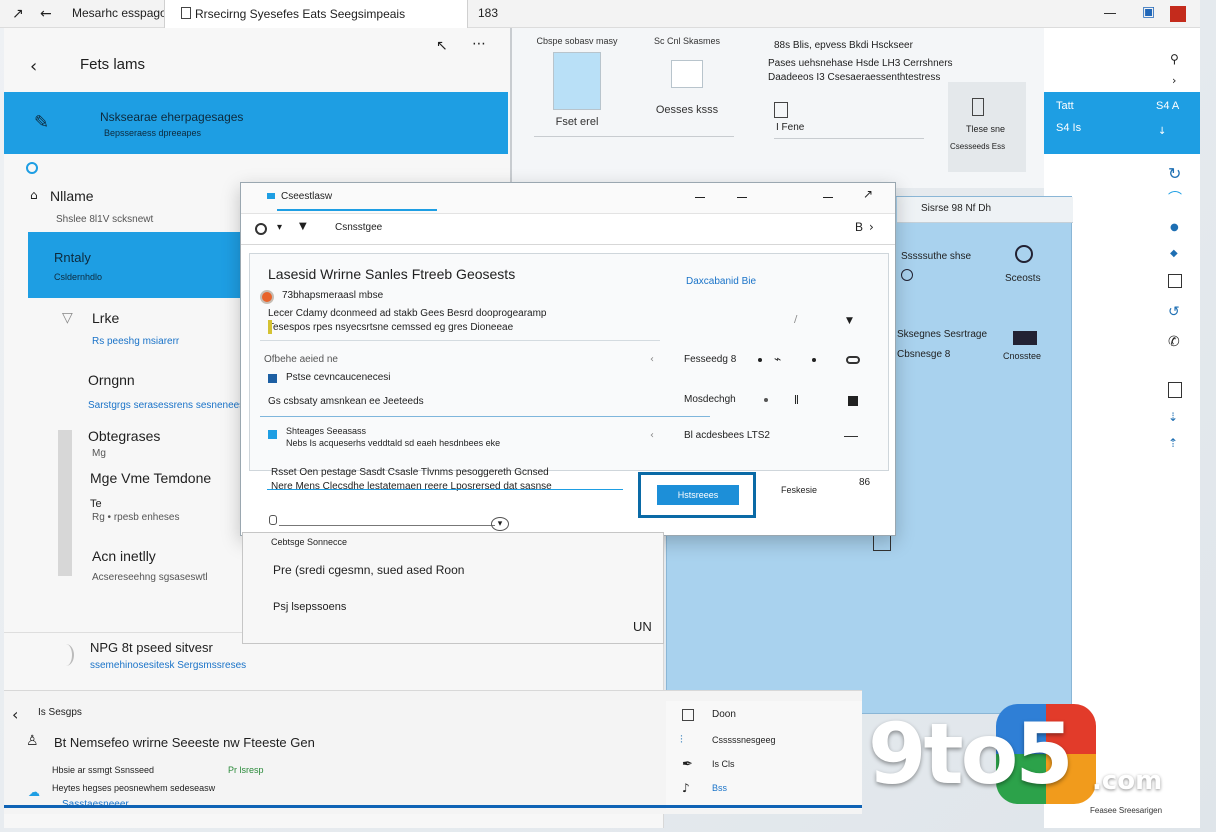 The image size is (1216, 832). Describe the element at coordinates (868, 194) in the screenshot. I see `close-icon: ↗` at that location.